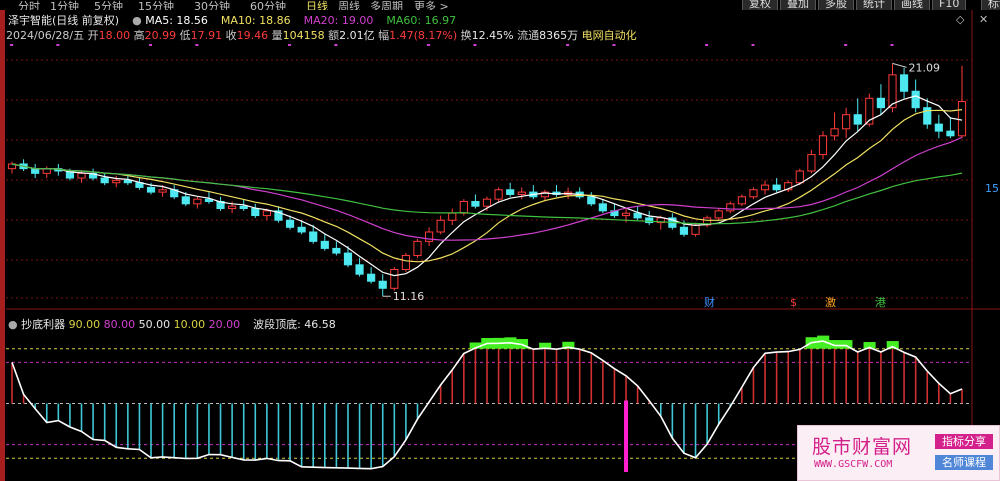 This screenshot has width=1000, height=481. I want to click on period-tab-2: 5分钟, so click(108, 5).